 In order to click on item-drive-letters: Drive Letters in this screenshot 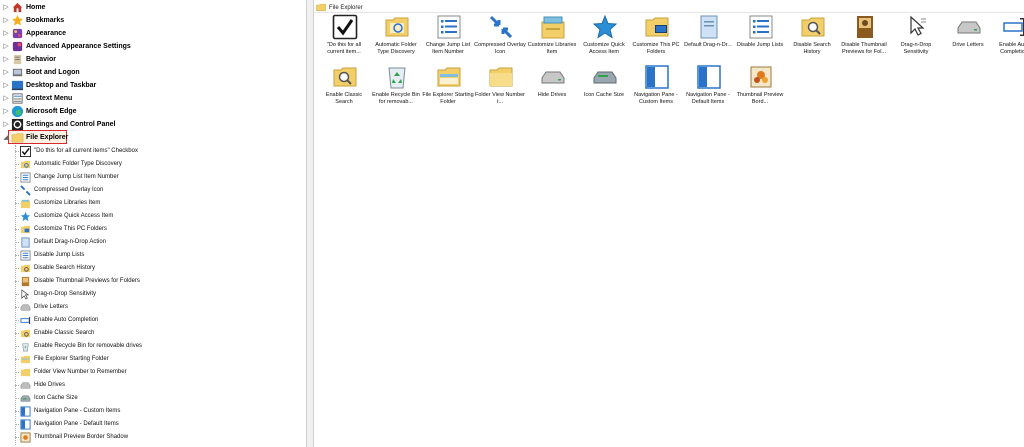, I will do `click(968, 40)`.